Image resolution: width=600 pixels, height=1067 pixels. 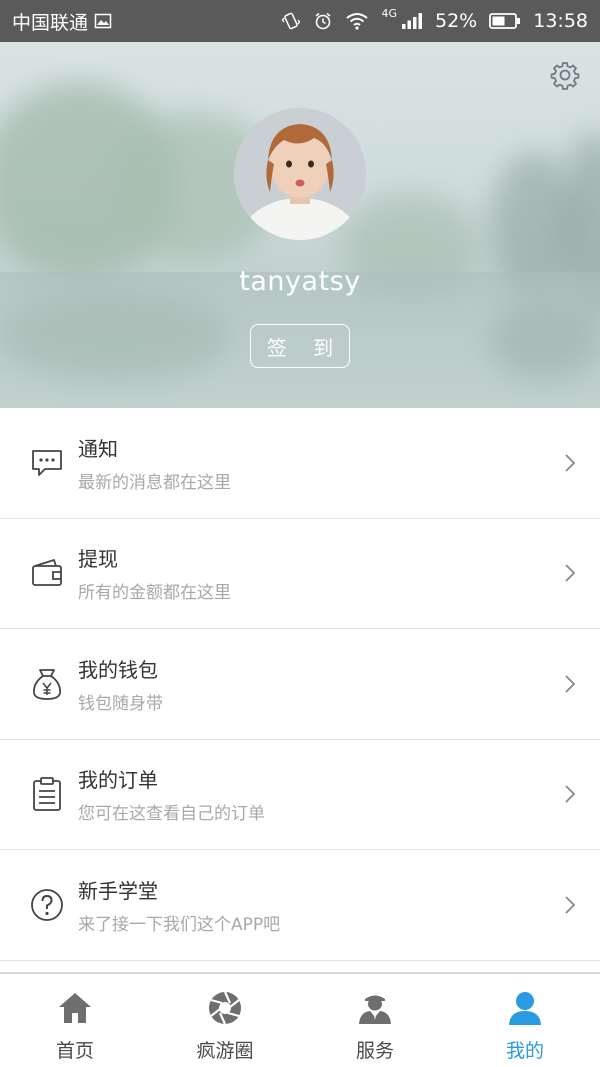 I want to click on gear-icon, so click(x=565, y=76).